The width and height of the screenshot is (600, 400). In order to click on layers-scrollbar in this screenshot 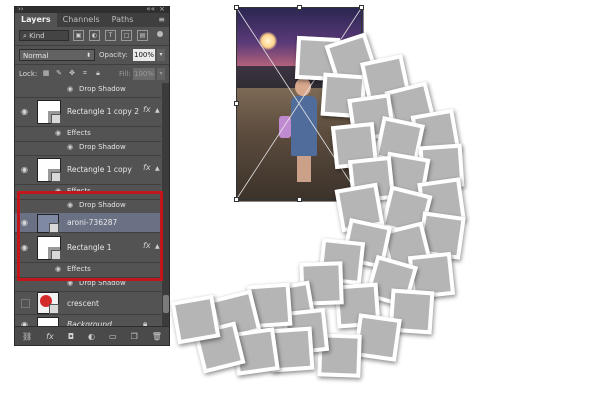, I will do `click(165, 205)`.